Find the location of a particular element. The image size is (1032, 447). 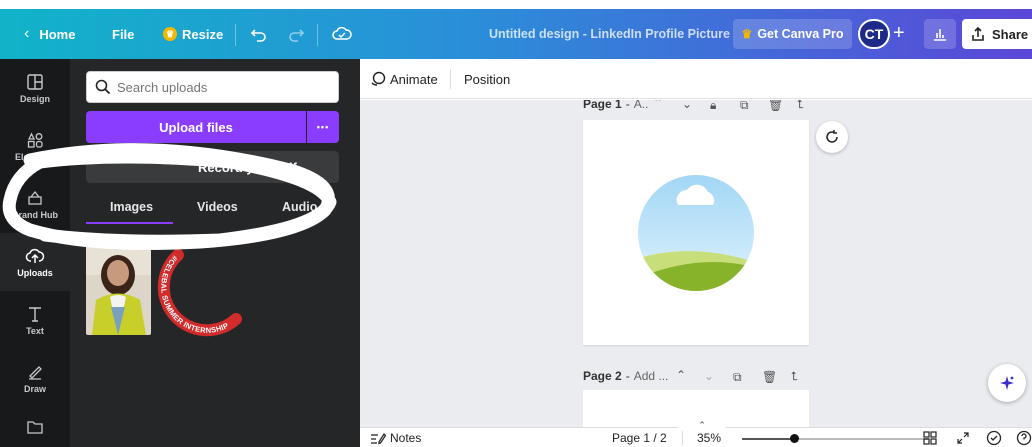

tab-label: Videos is located at coordinates (217, 207).